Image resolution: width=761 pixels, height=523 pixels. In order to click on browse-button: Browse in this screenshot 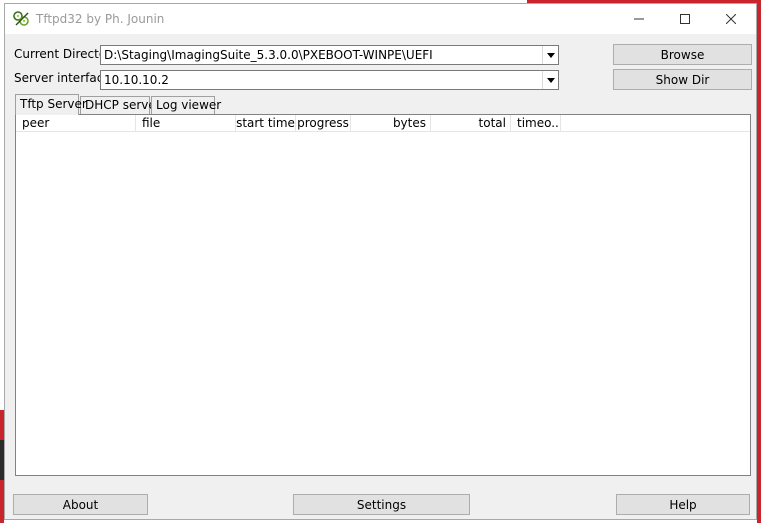, I will do `click(682, 54)`.